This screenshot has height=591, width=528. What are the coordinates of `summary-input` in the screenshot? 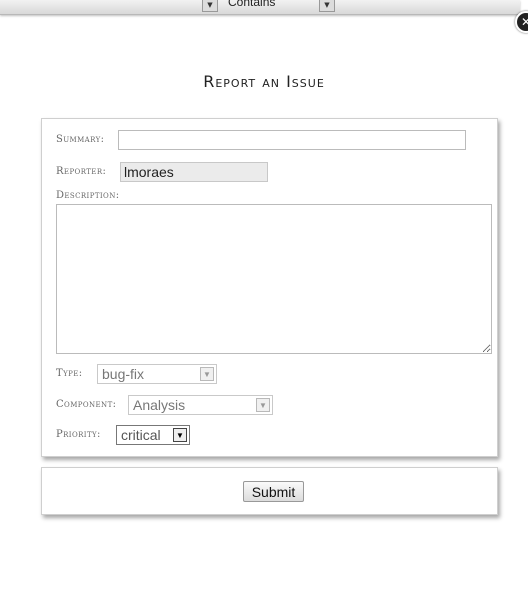 It's located at (292, 140).